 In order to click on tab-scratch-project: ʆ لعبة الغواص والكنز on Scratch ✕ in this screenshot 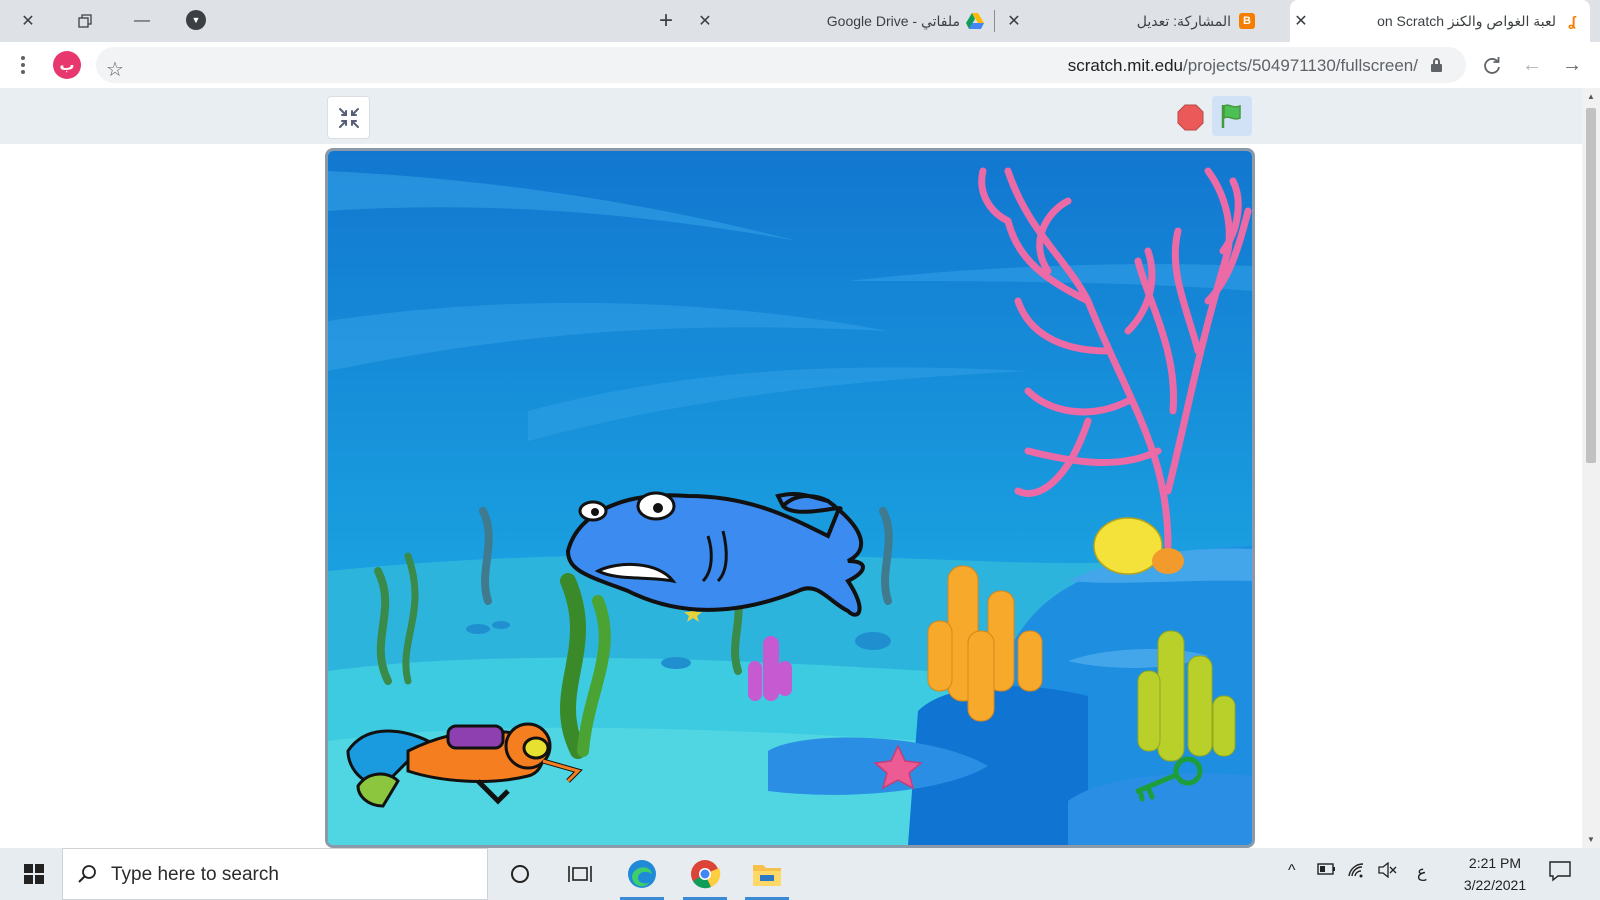, I will do `click(1440, 21)`.